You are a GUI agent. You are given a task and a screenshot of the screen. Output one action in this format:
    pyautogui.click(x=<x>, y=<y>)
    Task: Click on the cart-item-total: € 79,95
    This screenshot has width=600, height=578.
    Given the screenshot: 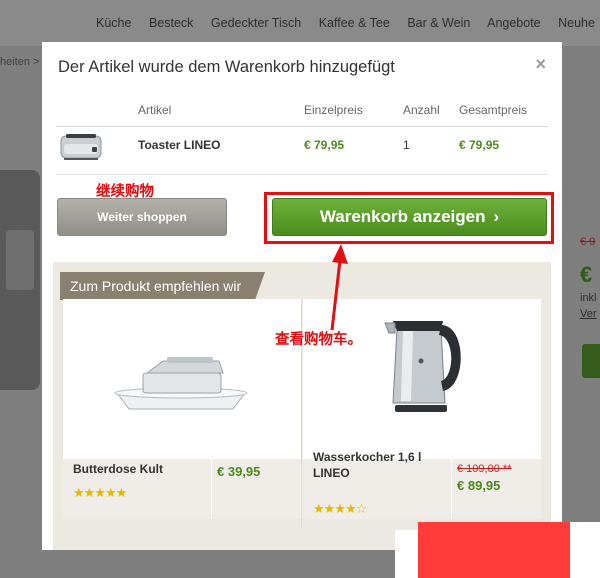 What is the action you would take?
    pyautogui.click(x=479, y=145)
    